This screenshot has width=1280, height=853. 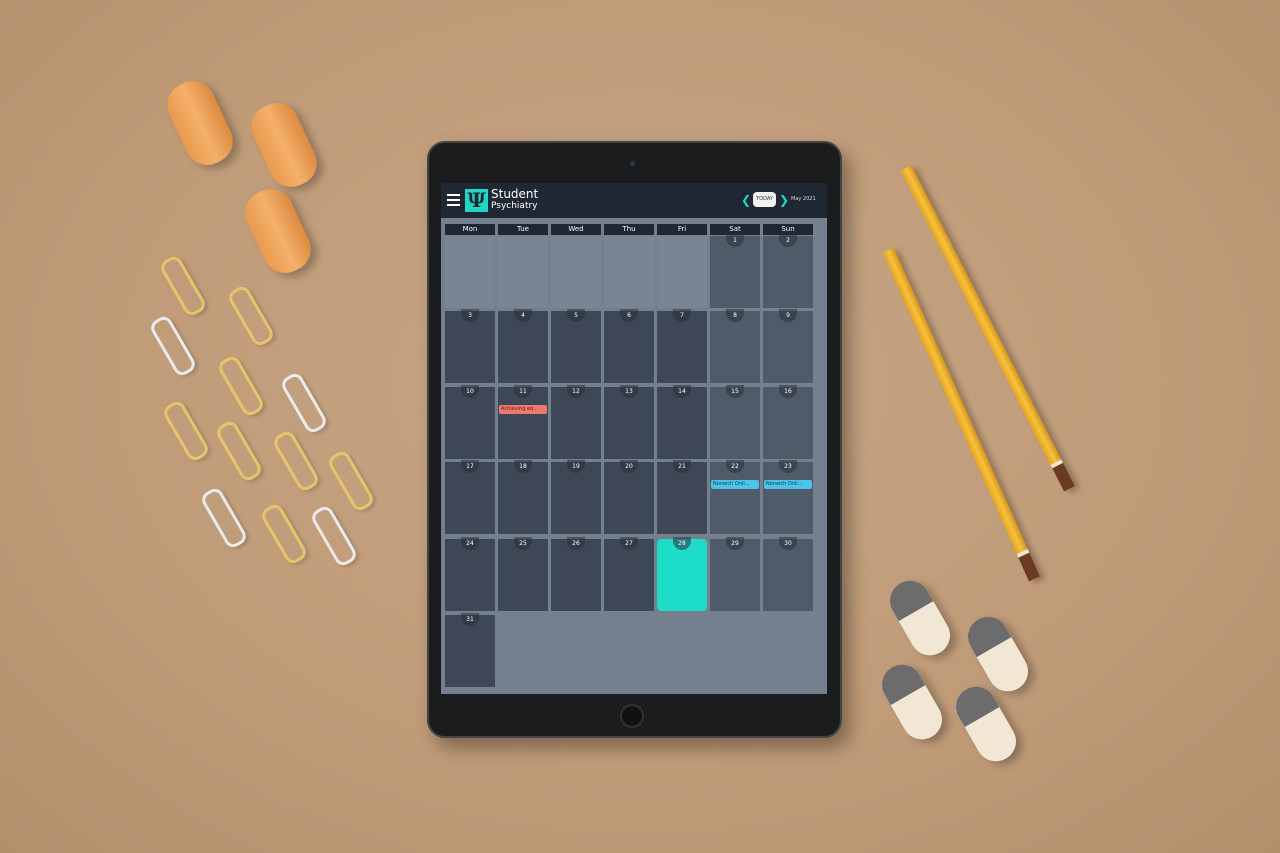 What do you see at coordinates (784, 200) in the screenshot?
I see `chevron-right-icon: ❯` at bounding box center [784, 200].